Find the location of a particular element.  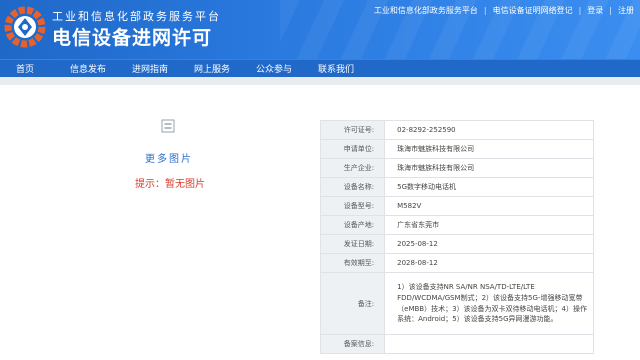

table-row: 设备型号: M582V is located at coordinates (456, 206).